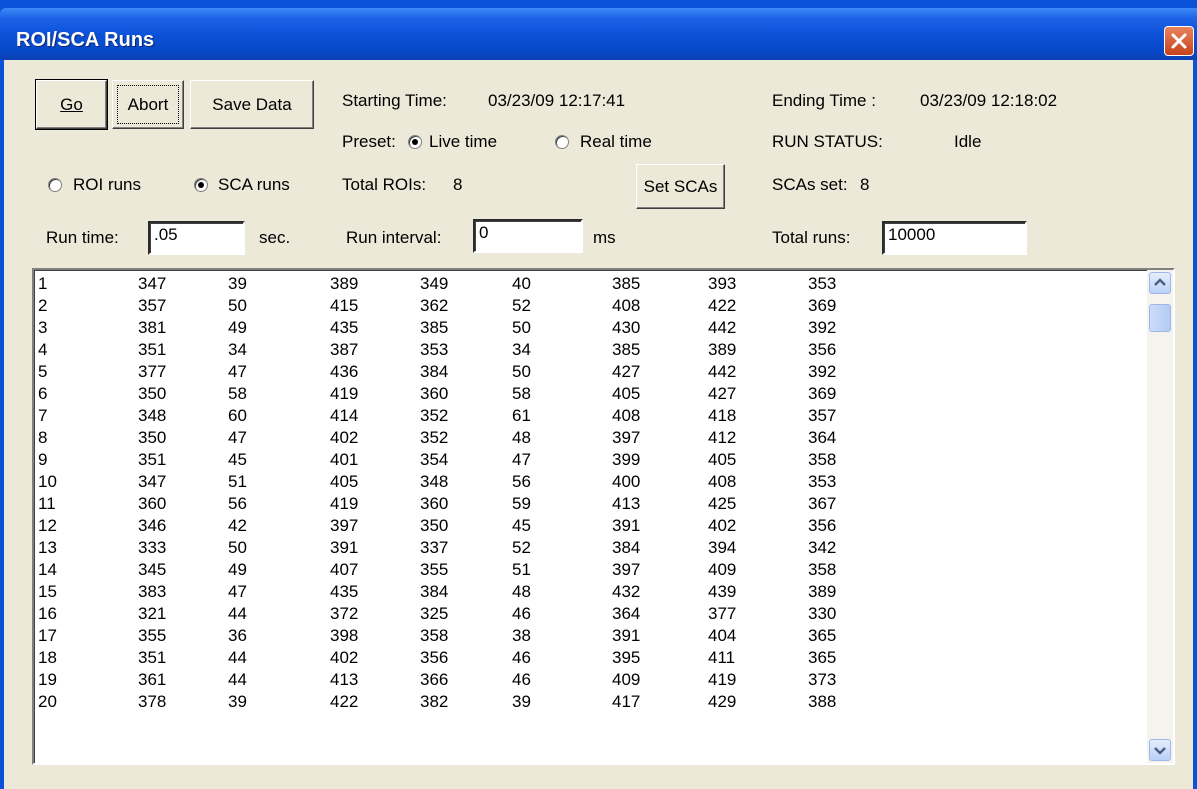  What do you see at coordinates (1160, 516) in the screenshot?
I see `vertical-scrollbar` at bounding box center [1160, 516].